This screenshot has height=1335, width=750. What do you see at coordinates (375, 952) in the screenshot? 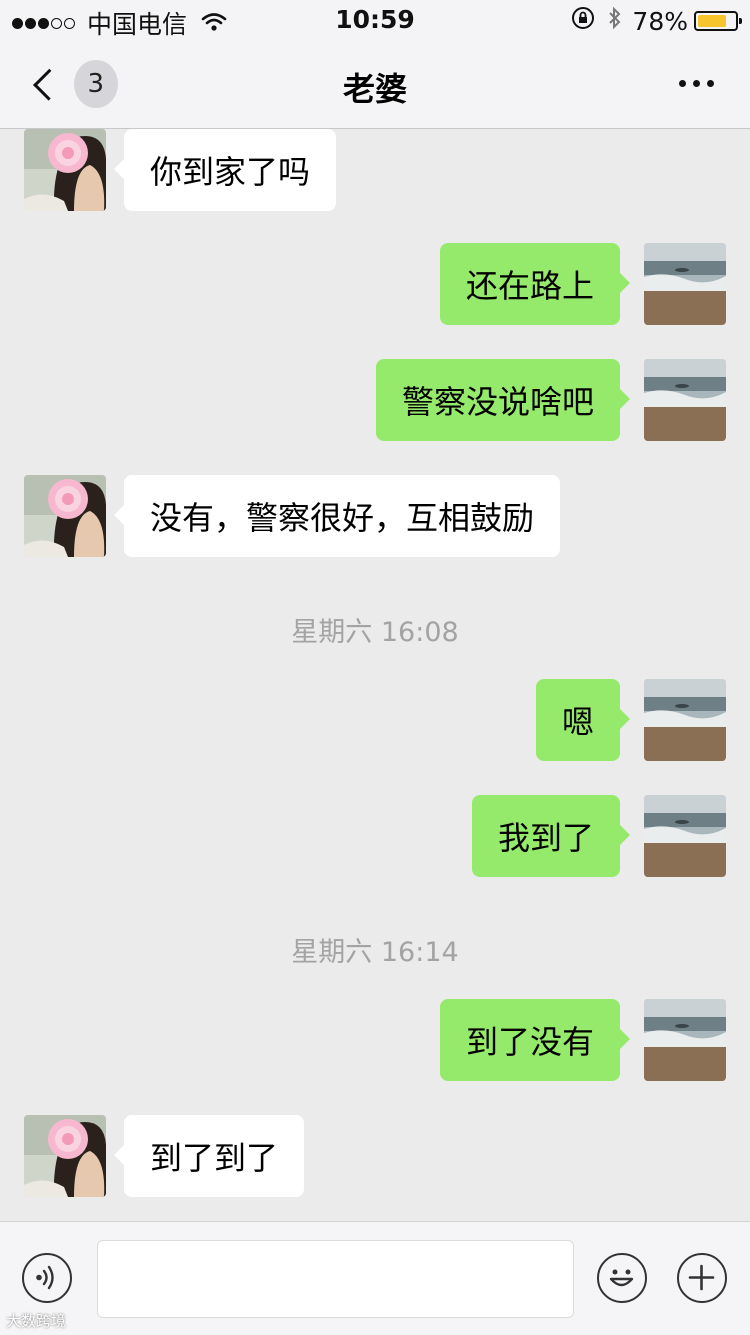
I see `timestamp: 星期六 16:14` at bounding box center [375, 952].